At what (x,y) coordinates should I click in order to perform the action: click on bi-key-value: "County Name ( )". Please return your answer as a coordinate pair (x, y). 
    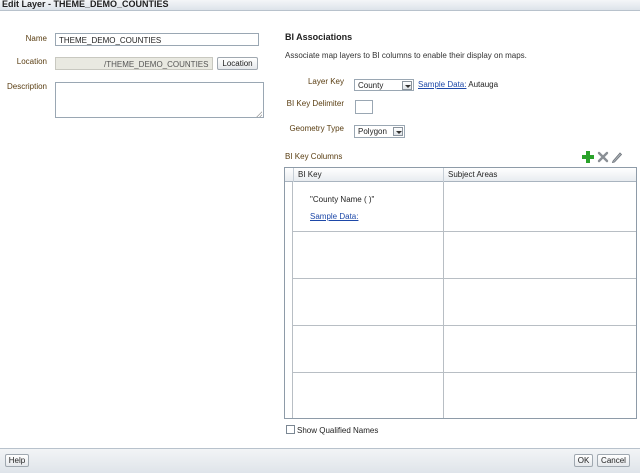
    Looking at the image, I should click on (342, 199).